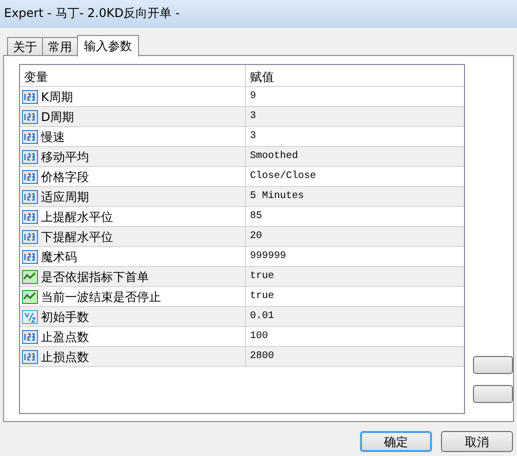 This screenshot has width=517, height=456. I want to click on parameter-name: 止损点数, so click(65, 357).